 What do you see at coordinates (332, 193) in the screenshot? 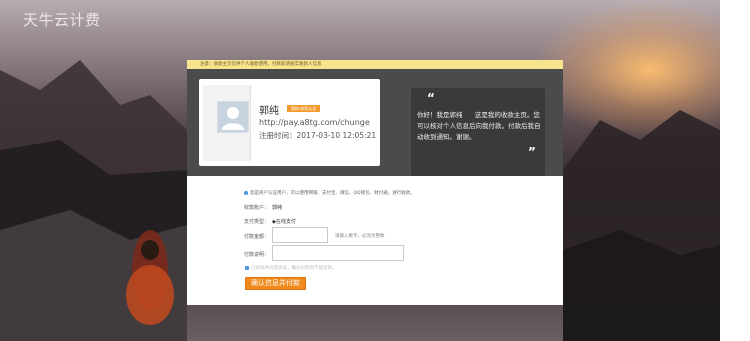
I see `info-text: 您是商户认证用户，可以使用网银、支付宝、微信、QQ钱包、财付通，进行收款。` at bounding box center [332, 193].